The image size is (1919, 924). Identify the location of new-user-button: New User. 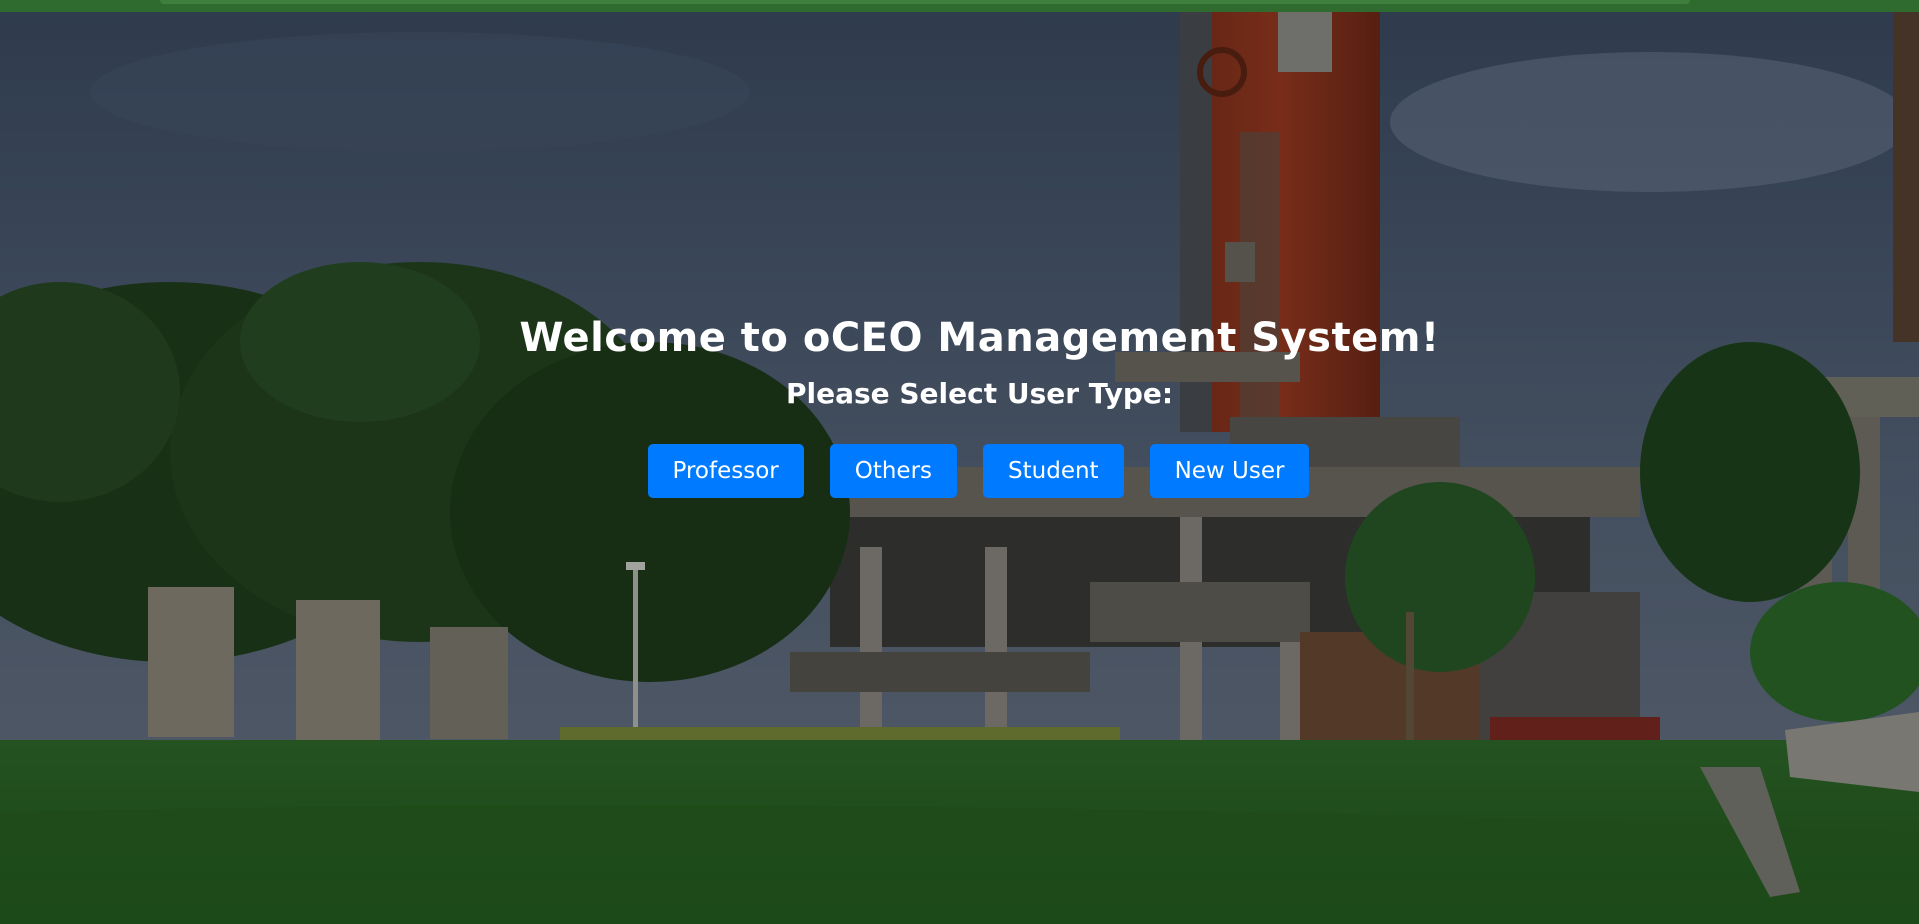
(1229, 471).